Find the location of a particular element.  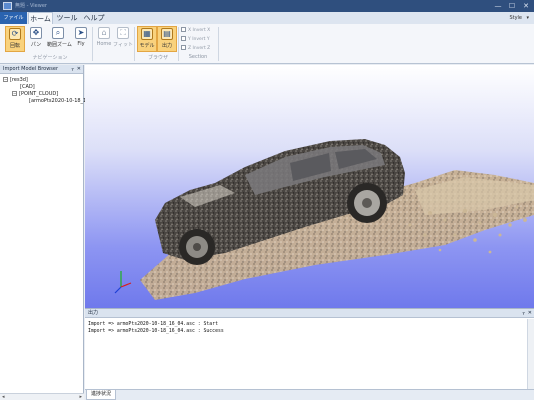

model-browser-title: Import Model Browser is located at coordinates (31, 69).